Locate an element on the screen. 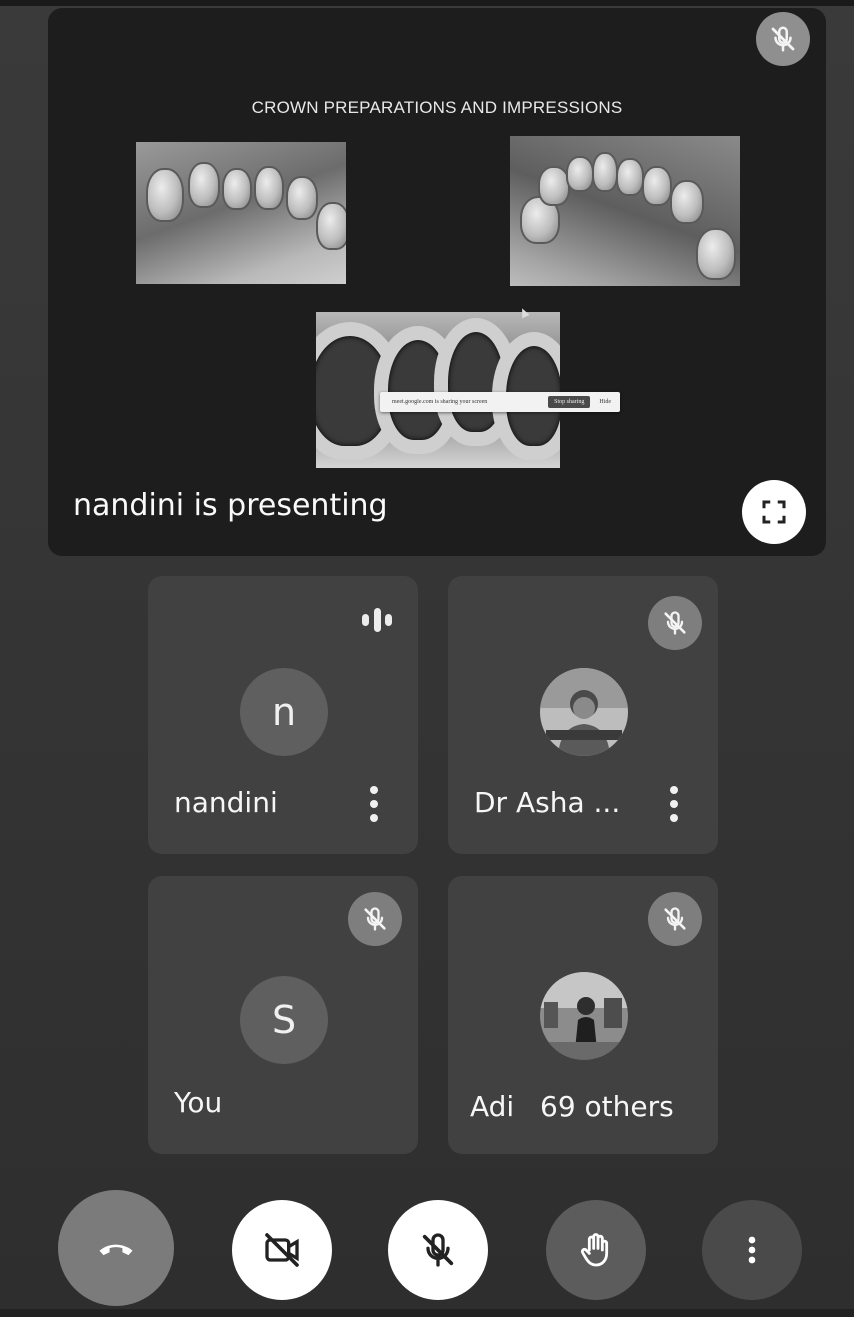  presenting-label: nandini is presenting is located at coordinates (230, 505).